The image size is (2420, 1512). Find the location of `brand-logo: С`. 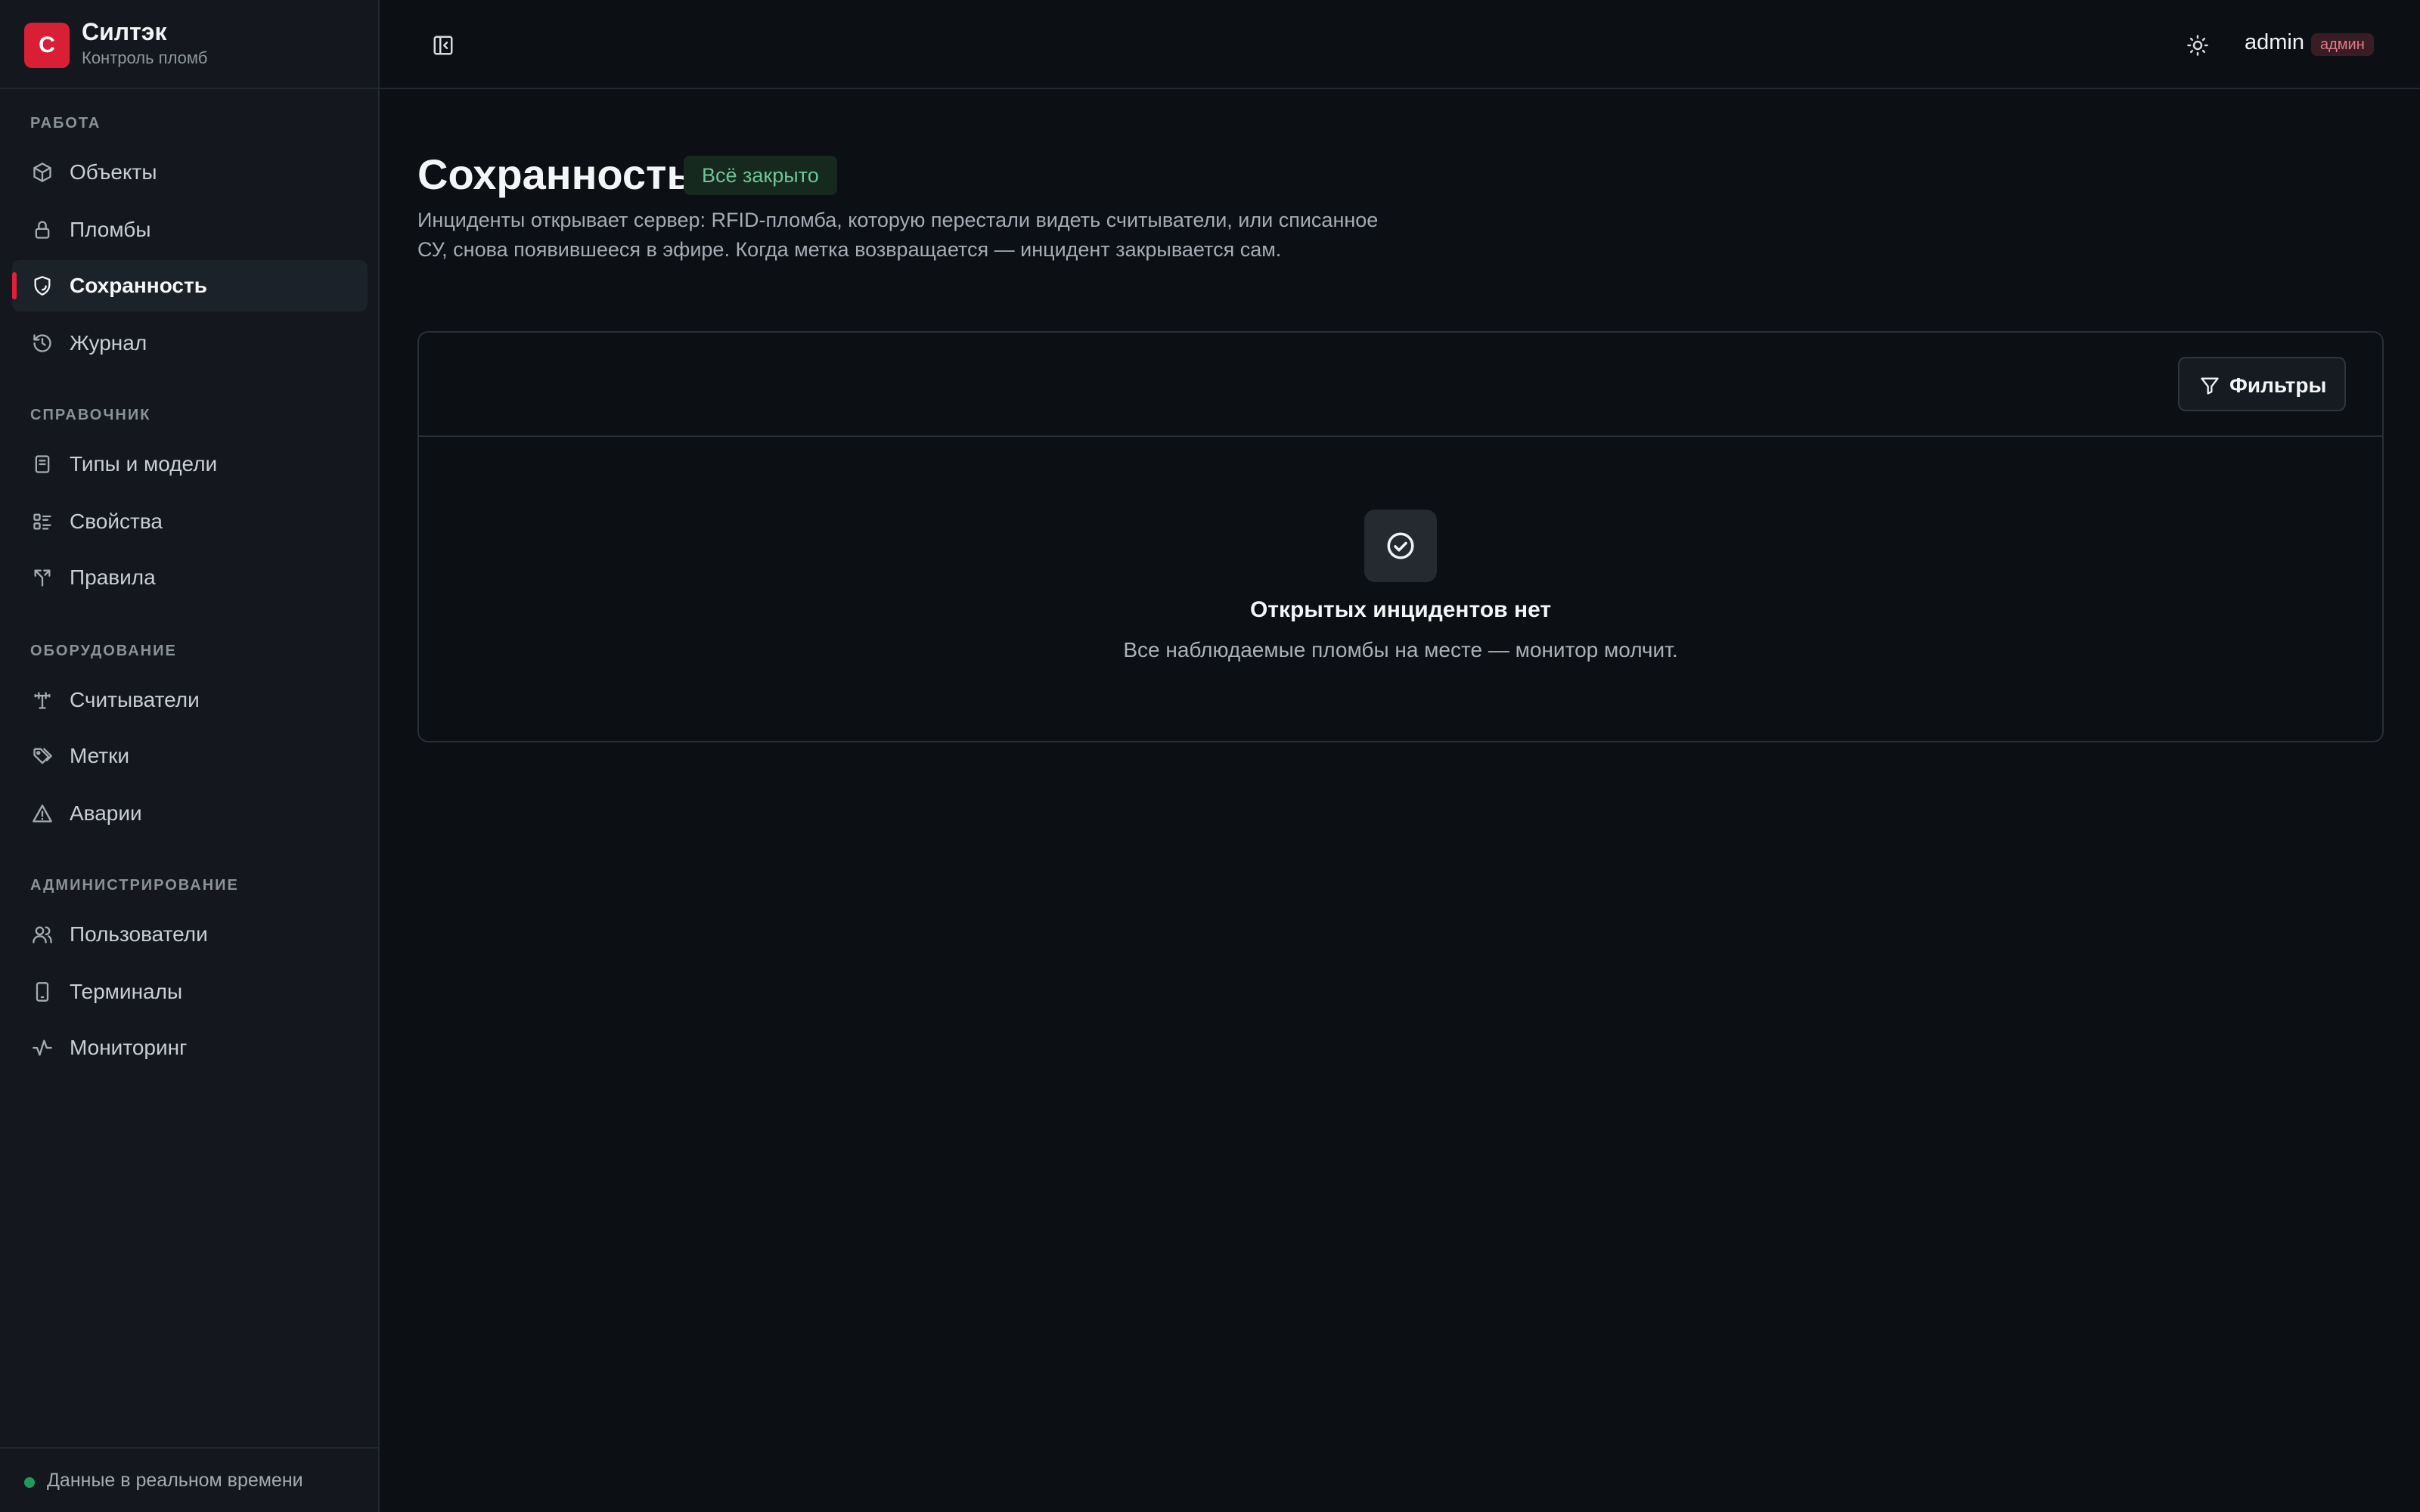

brand-logo: С is located at coordinates (47, 46).